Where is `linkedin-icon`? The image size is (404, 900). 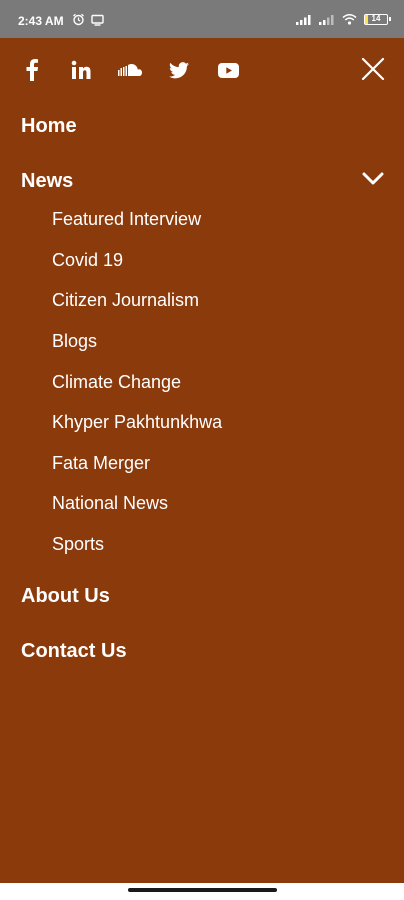 linkedin-icon is located at coordinates (81, 69).